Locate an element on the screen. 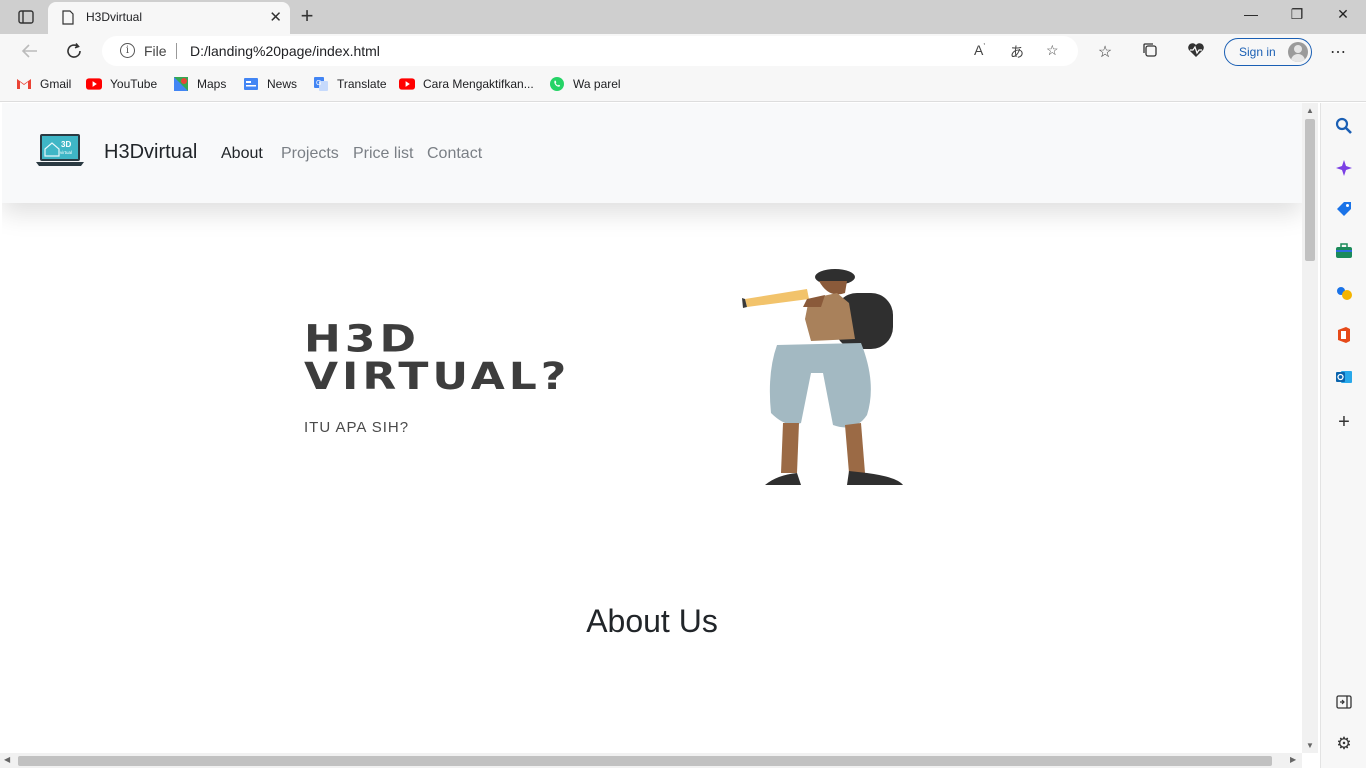  tab-title: H3Dvirtual is located at coordinates (114, 17).